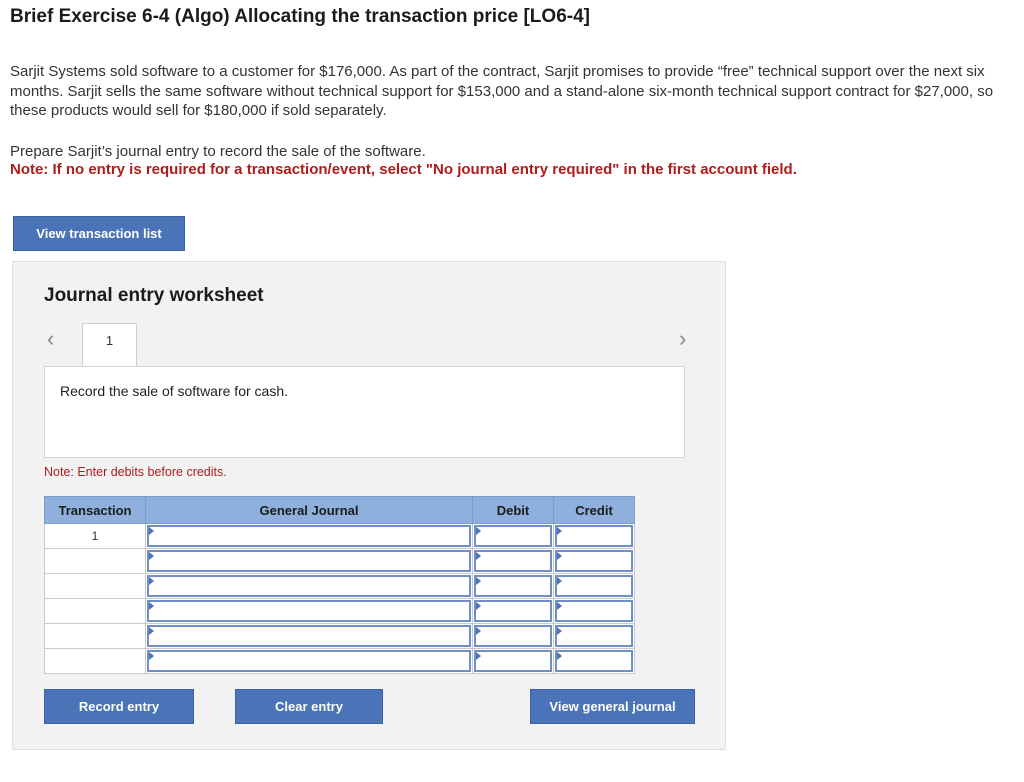 This screenshot has height=782, width=1024. Describe the element at coordinates (309, 510) in the screenshot. I see `header-general-journal: General Journal` at that location.